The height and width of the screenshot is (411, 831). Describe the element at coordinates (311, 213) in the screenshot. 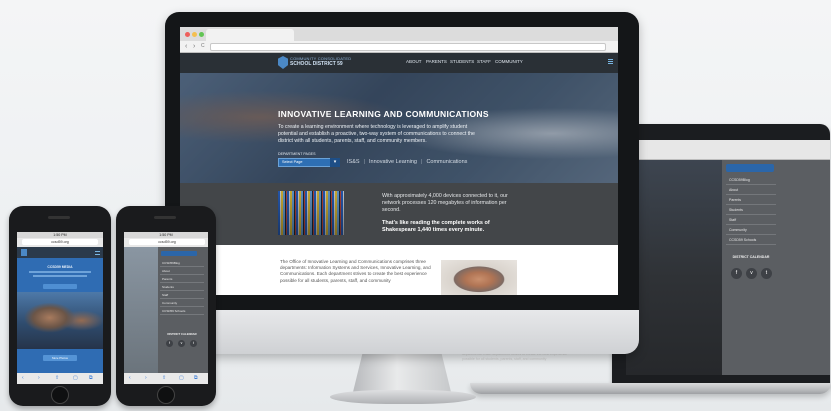

I see `network-cables-image` at that location.